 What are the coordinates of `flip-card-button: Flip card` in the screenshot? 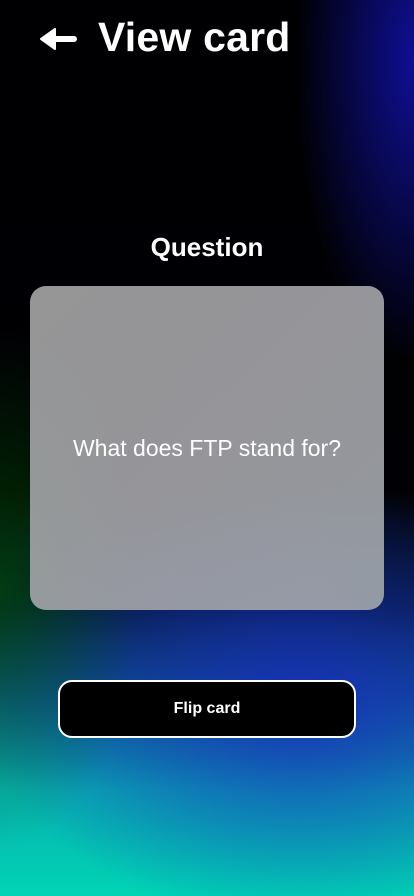 It's located at (207, 709).